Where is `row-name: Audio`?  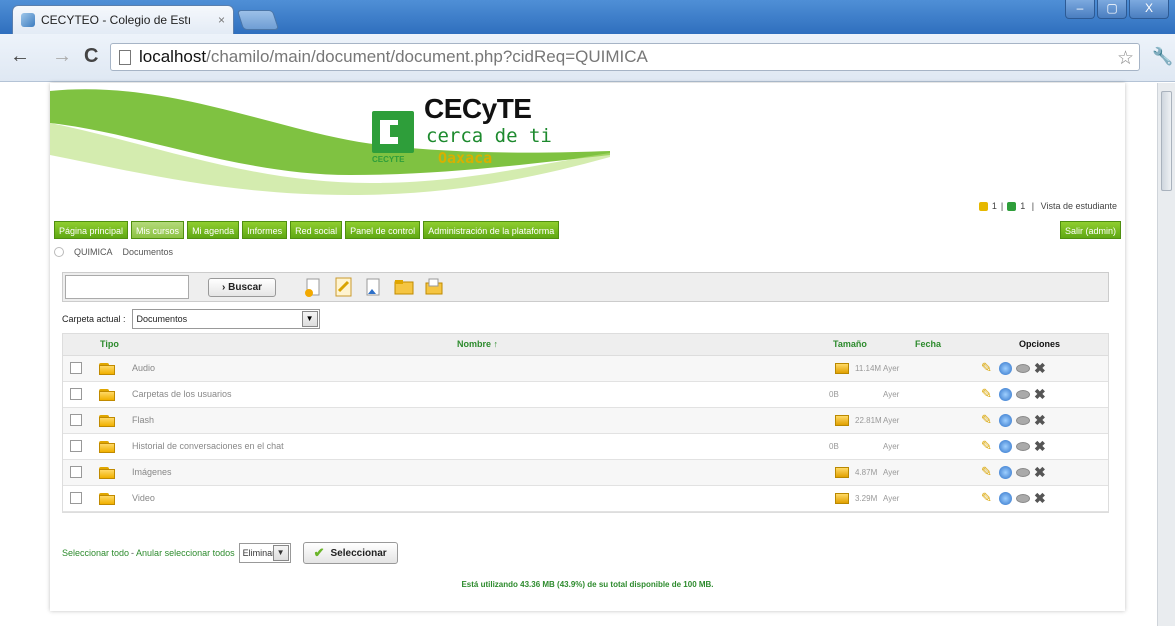 row-name: Audio is located at coordinates (143, 368).